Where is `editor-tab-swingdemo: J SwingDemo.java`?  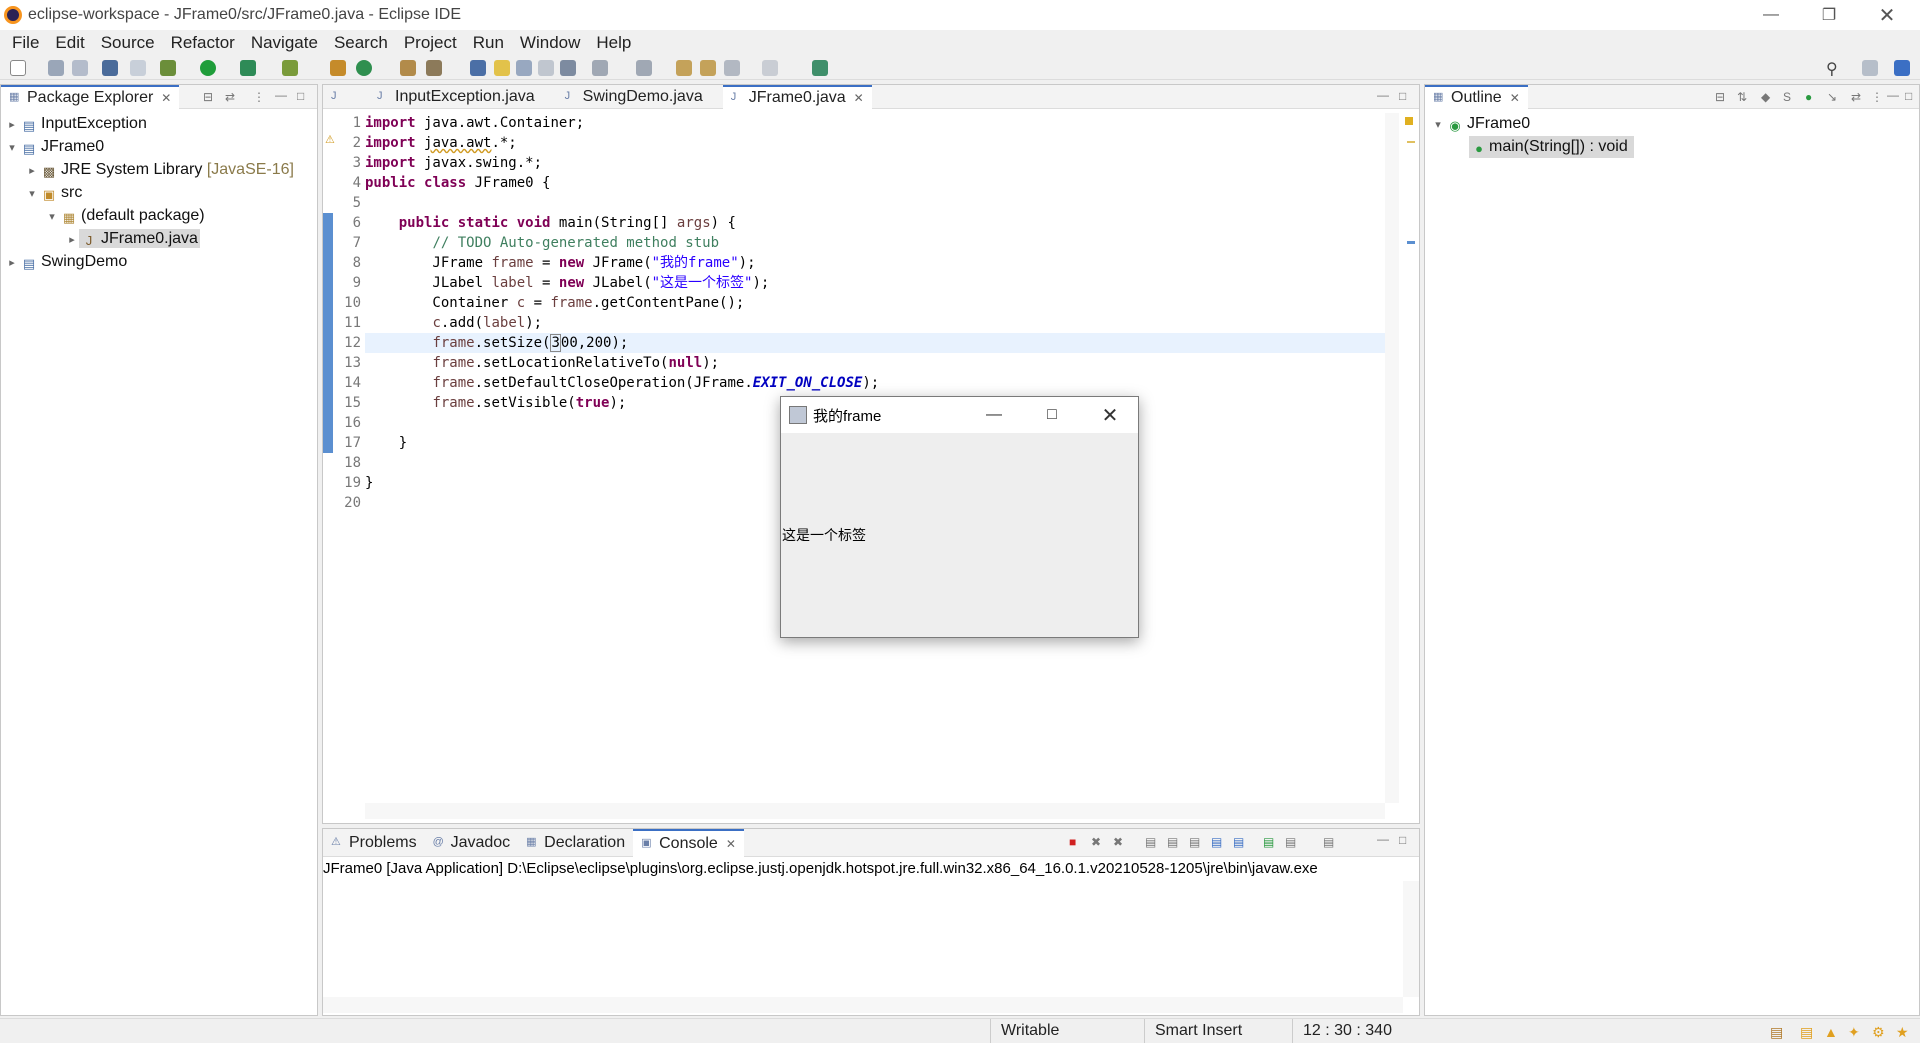 editor-tab-swingdemo: J SwingDemo.java is located at coordinates (634, 97).